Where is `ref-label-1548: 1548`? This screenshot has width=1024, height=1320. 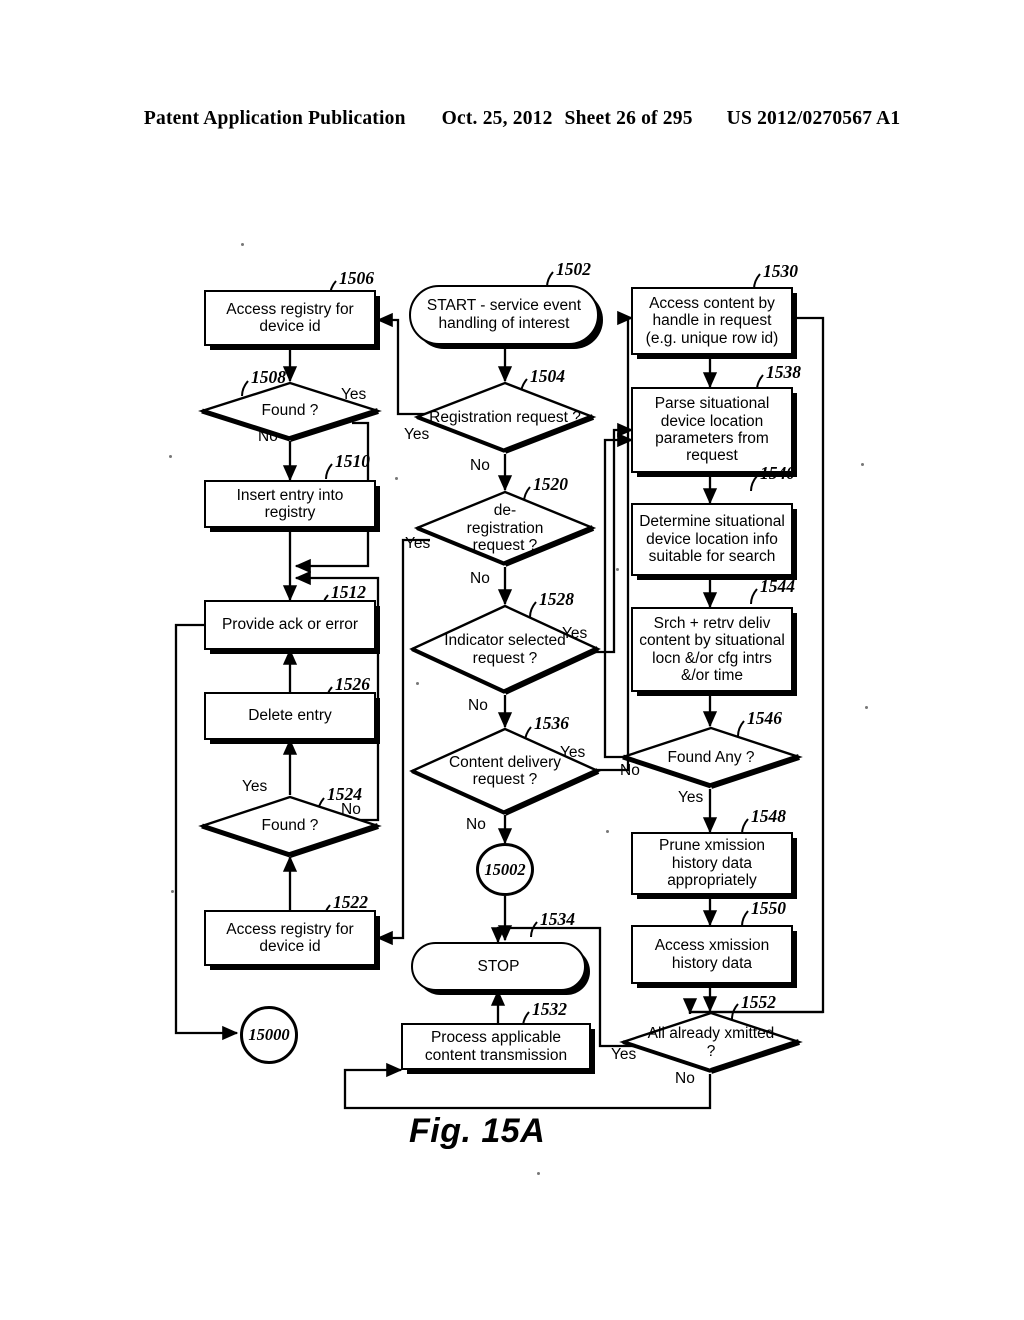
ref-label-1548: 1548 is located at coordinates (768, 816).